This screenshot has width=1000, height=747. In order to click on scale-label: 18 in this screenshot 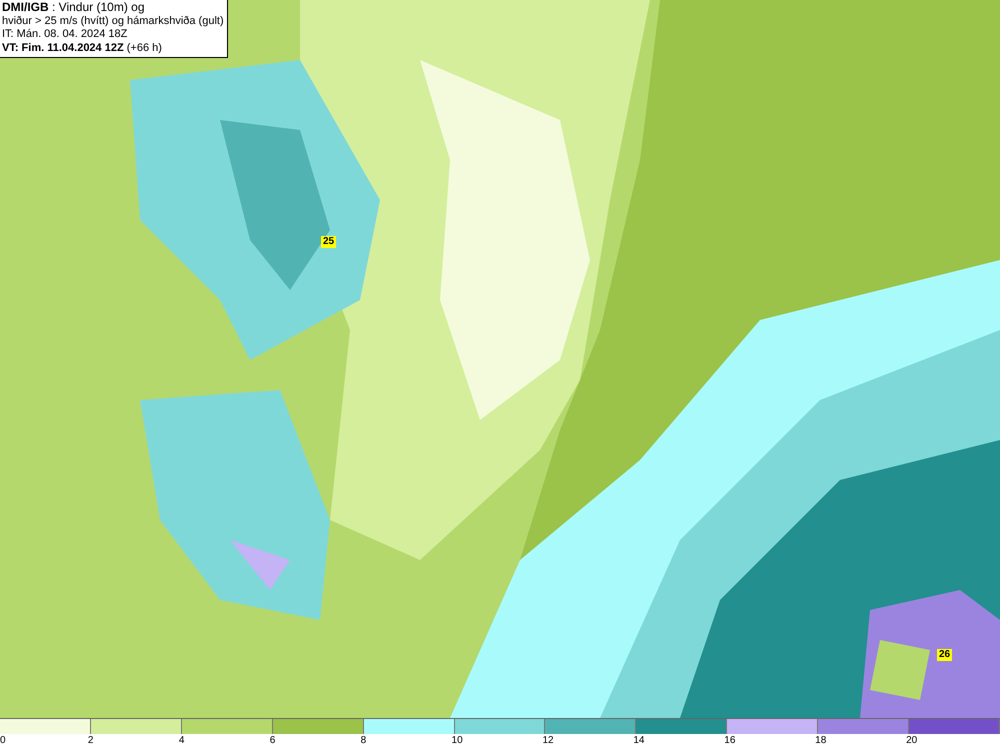, I will do `click(820, 740)`.